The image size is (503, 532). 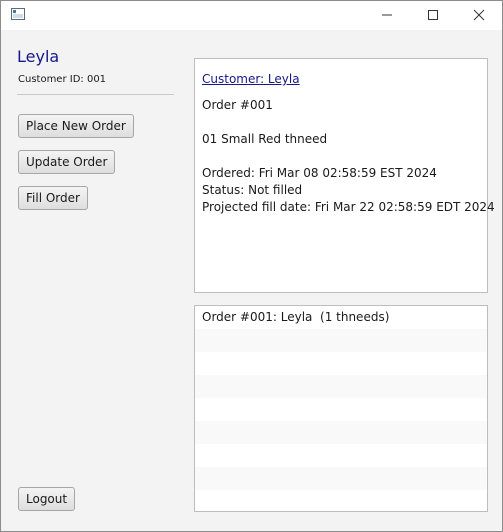 I want to click on sidebar-divider, so click(x=95, y=94).